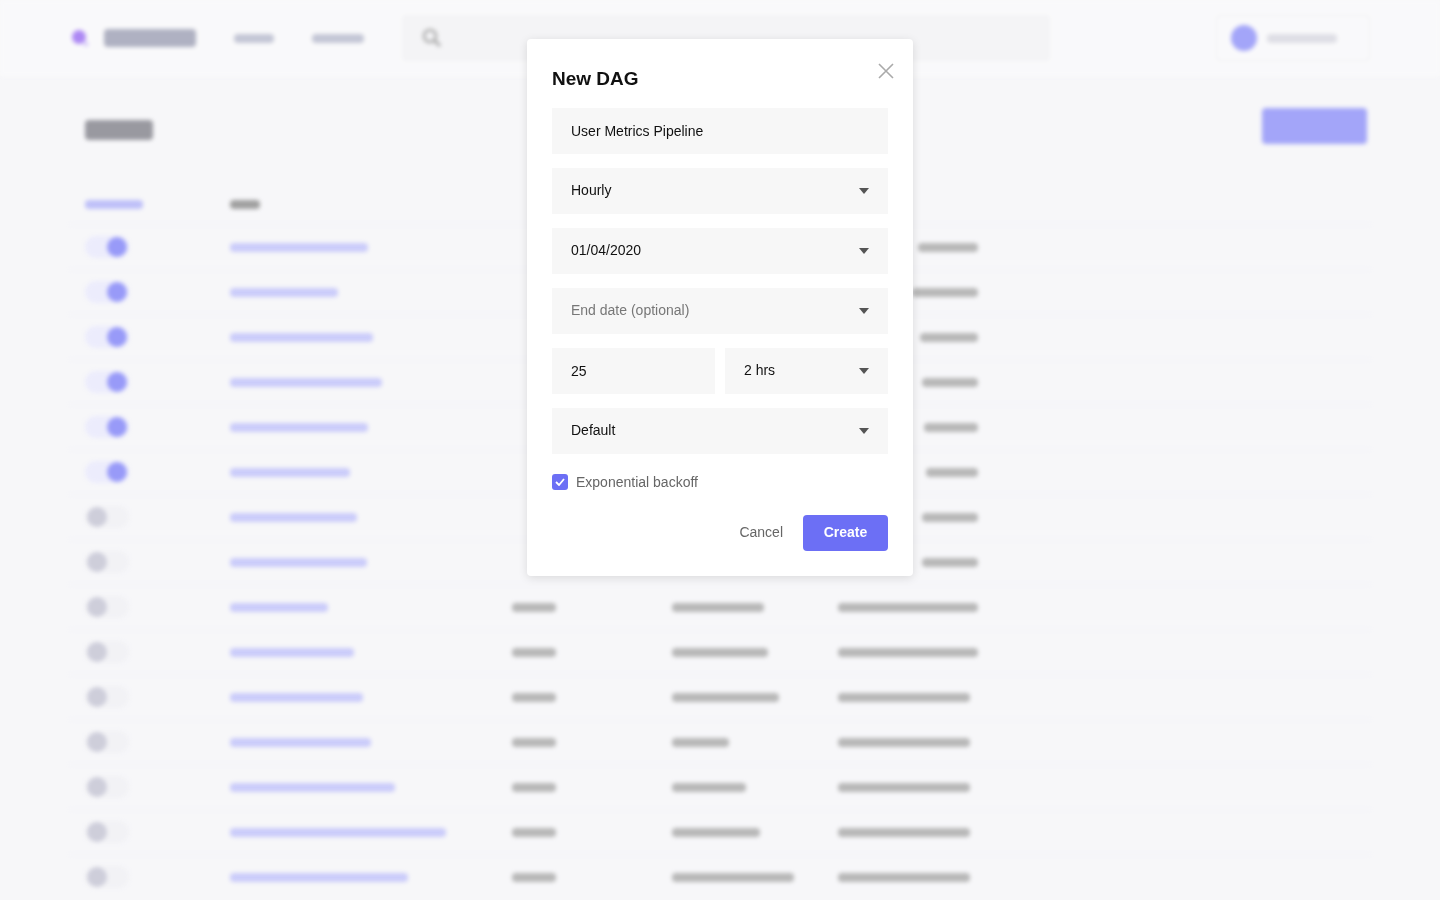 This screenshot has width=1440, height=900. Describe the element at coordinates (720, 430) in the screenshot. I see `select-field: Default` at that location.